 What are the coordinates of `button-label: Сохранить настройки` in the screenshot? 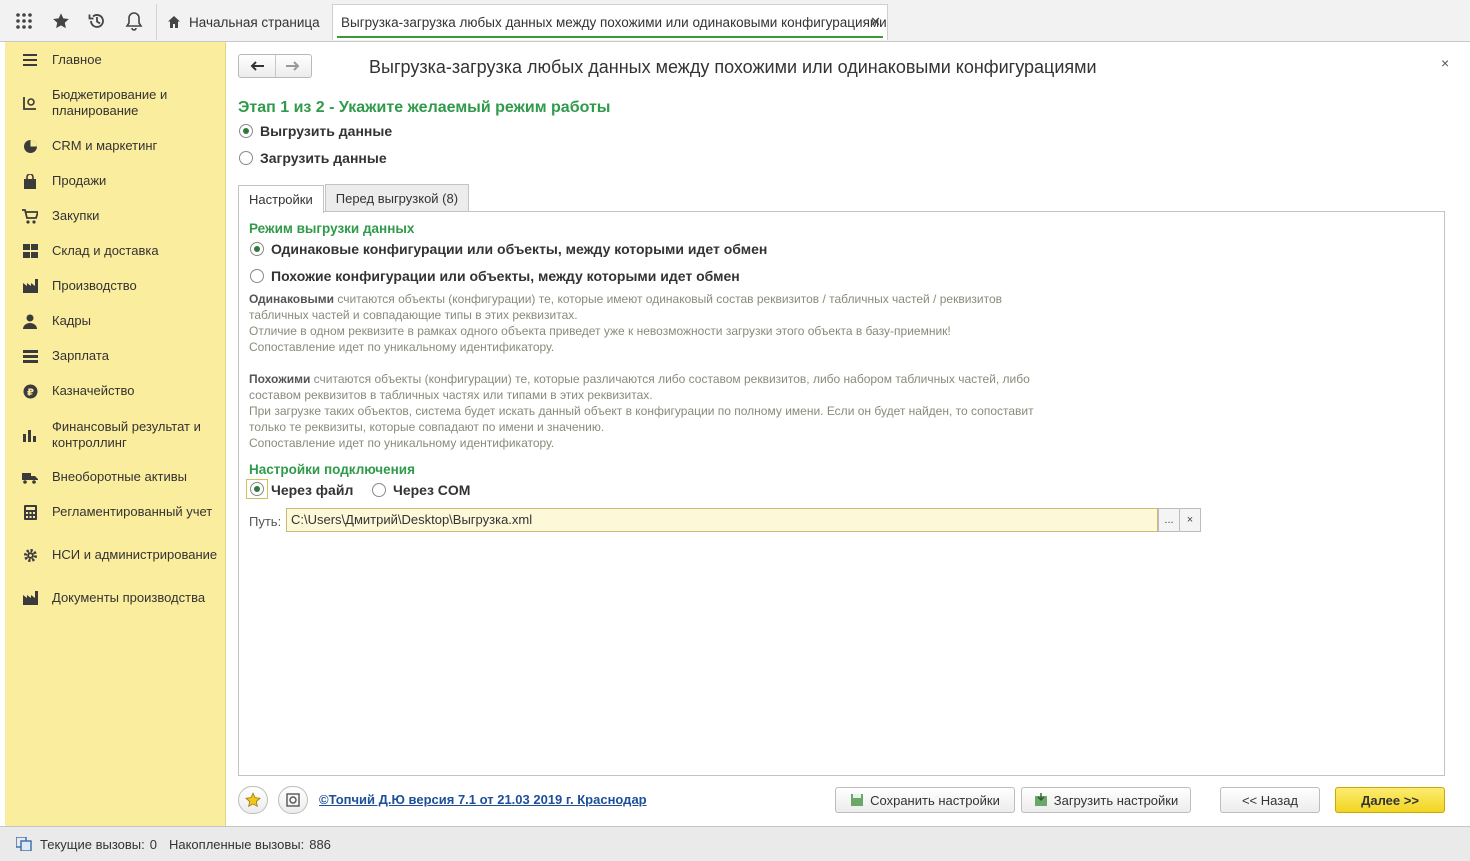 It's located at (935, 800).